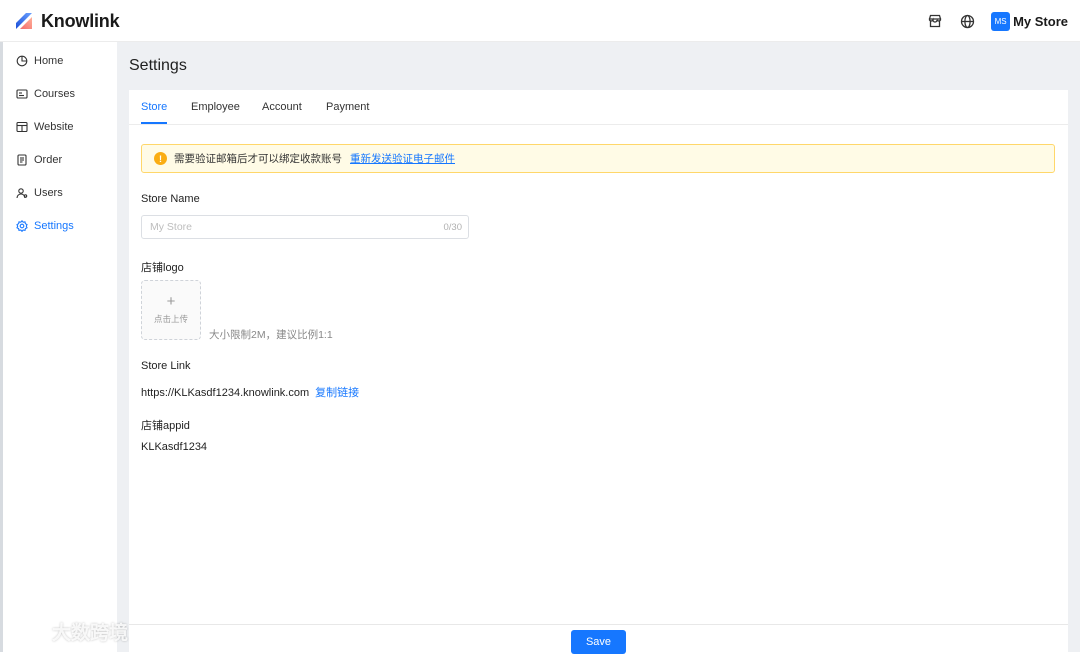 Image resolution: width=1080 pixels, height=660 pixels. What do you see at coordinates (453, 227) in the screenshot?
I see `char-counter: 0/30` at bounding box center [453, 227].